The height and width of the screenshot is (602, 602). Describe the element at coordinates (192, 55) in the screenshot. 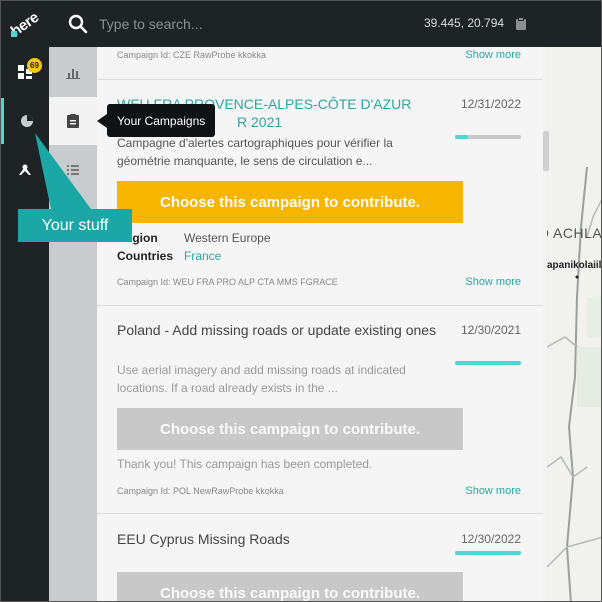

I see `campaign-id: Campaign Id: CZE RawProbe kkokka` at that location.